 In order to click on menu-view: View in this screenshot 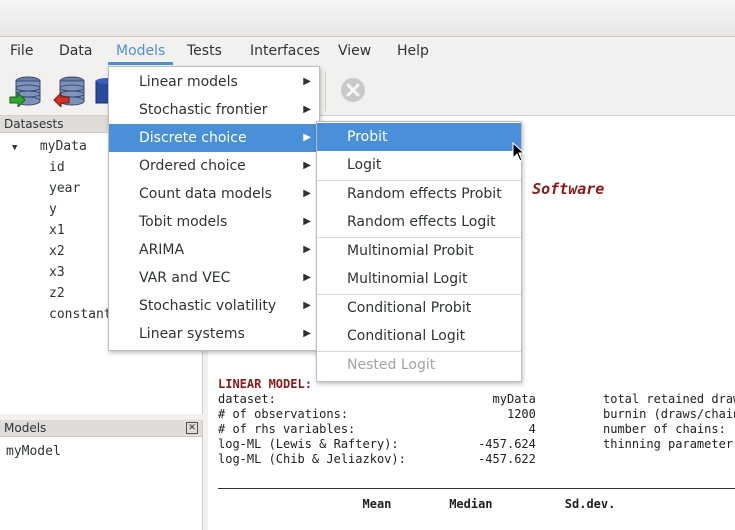, I will do `click(354, 51)`.